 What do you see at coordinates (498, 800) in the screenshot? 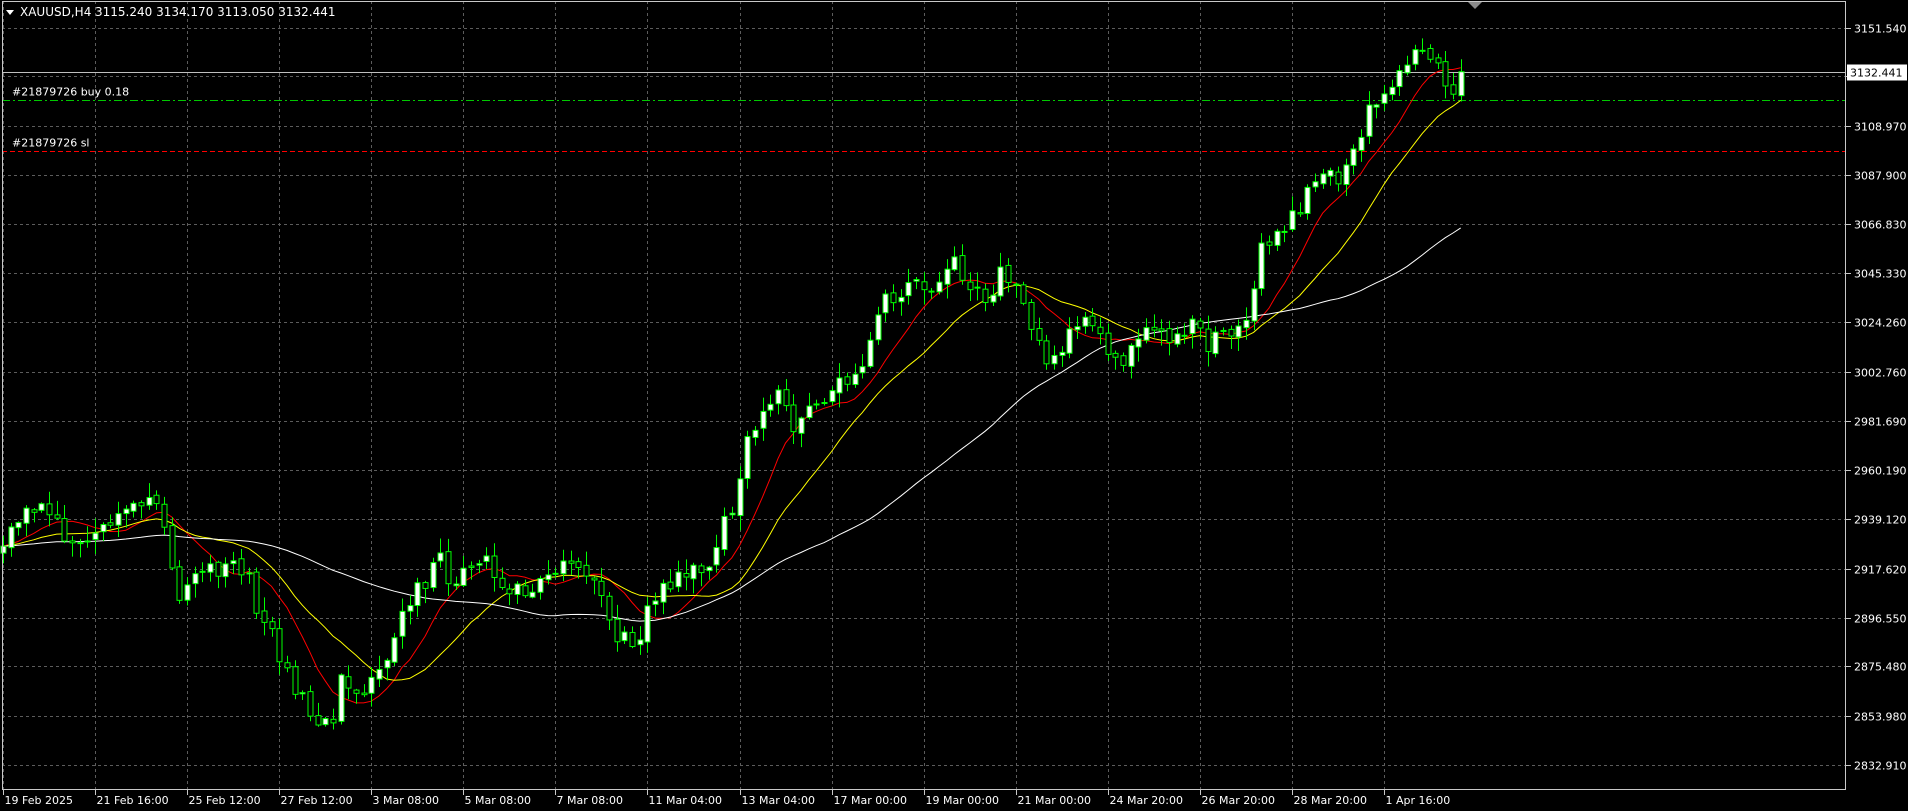
I see `x-tick-label: 5 Mar 08:00` at bounding box center [498, 800].